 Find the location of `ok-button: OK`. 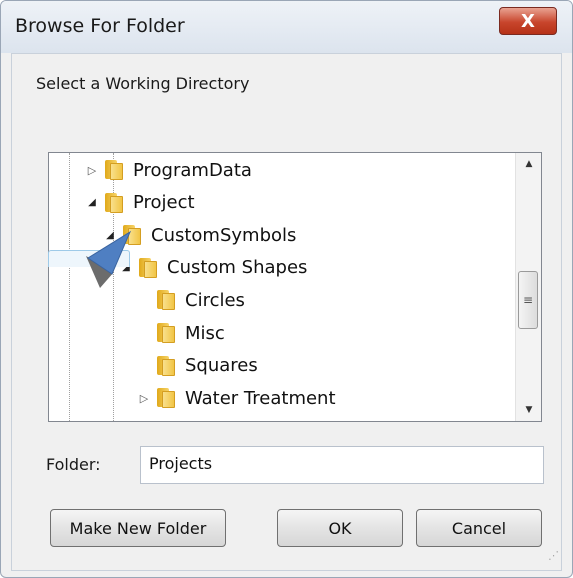

ok-button: OK is located at coordinates (340, 528).